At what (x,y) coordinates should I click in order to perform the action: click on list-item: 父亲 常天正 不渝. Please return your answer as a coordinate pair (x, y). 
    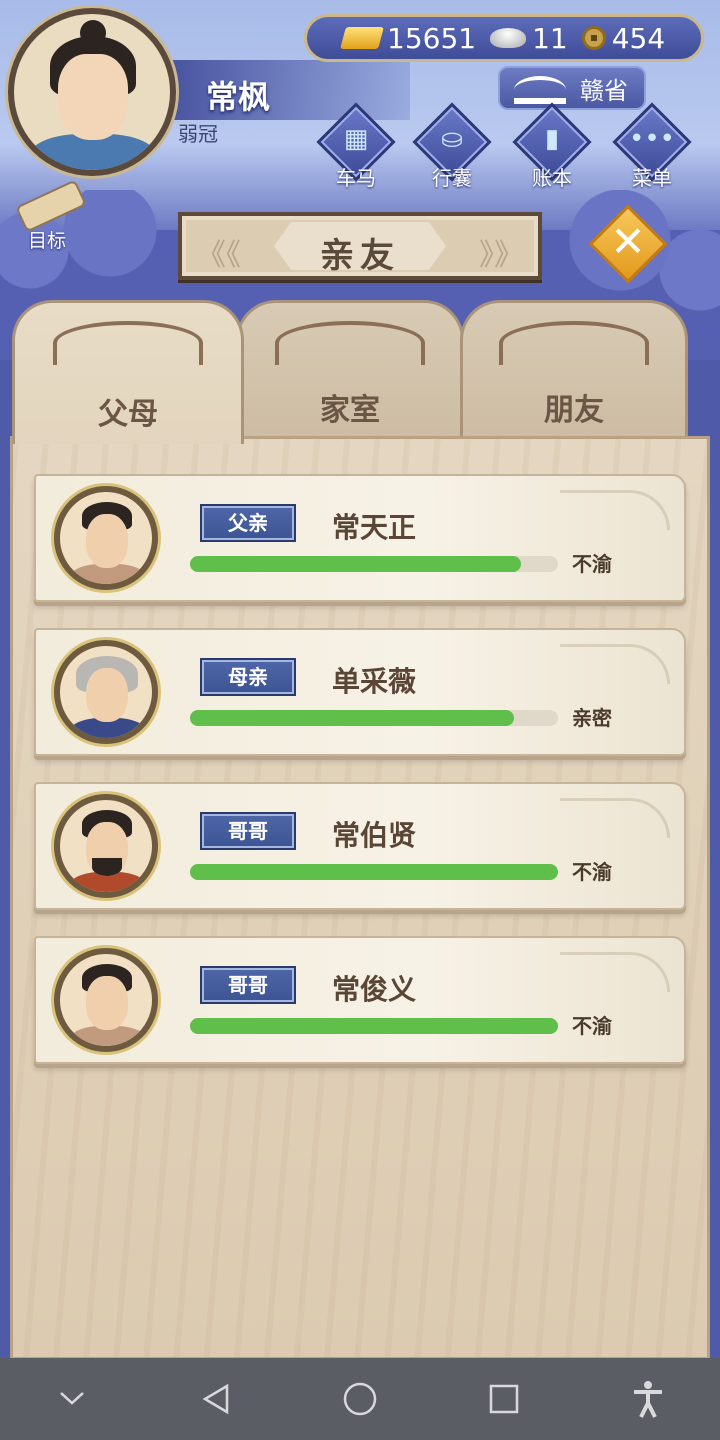
    Looking at the image, I should click on (360, 538).